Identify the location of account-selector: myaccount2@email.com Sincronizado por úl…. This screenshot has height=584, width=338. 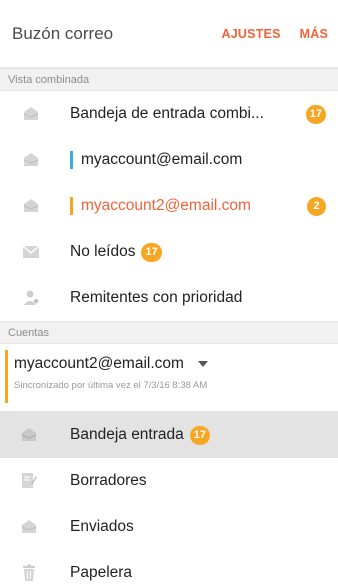
(169, 378).